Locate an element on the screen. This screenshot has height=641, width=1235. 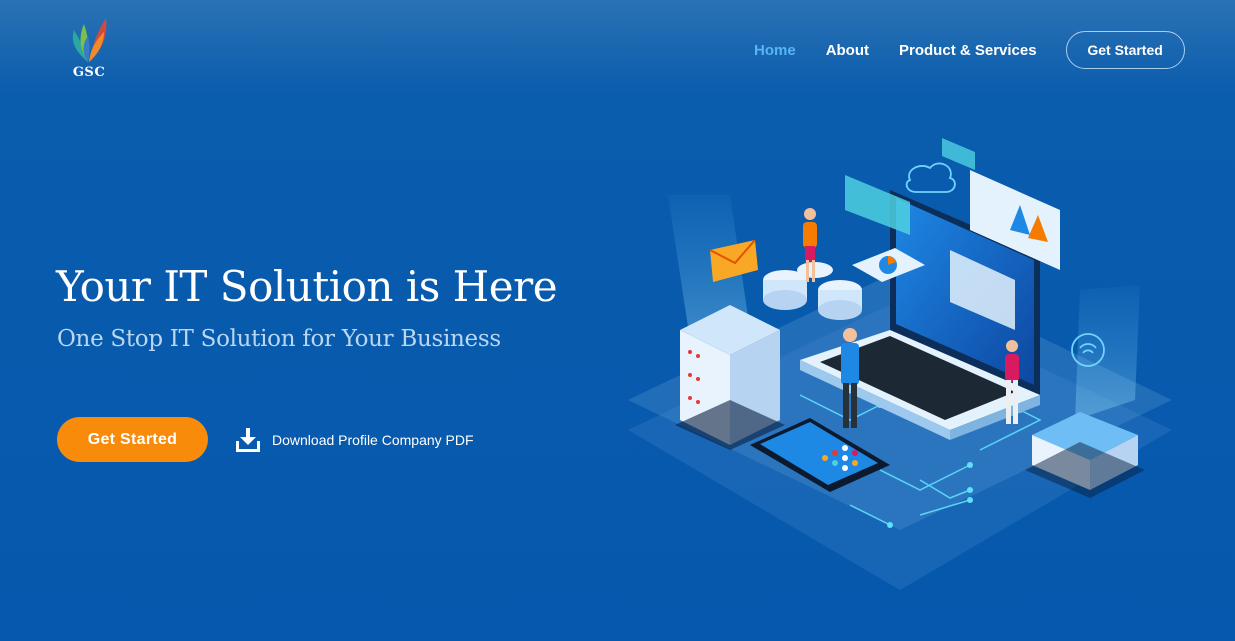
nav-home: Home is located at coordinates (775, 50).